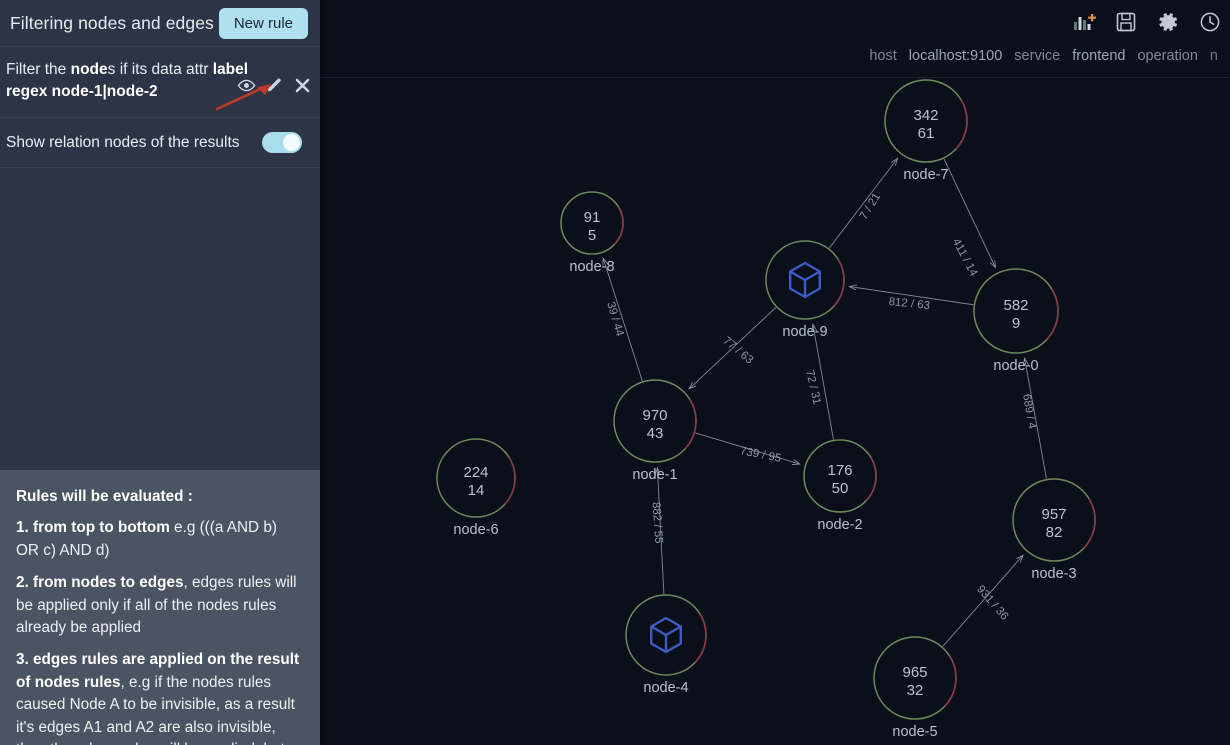 Image resolution: width=1230 pixels, height=745 pixels. Describe the element at coordinates (1213, 56) in the screenshot. I see `breadcrumb-tail: n` at that location.